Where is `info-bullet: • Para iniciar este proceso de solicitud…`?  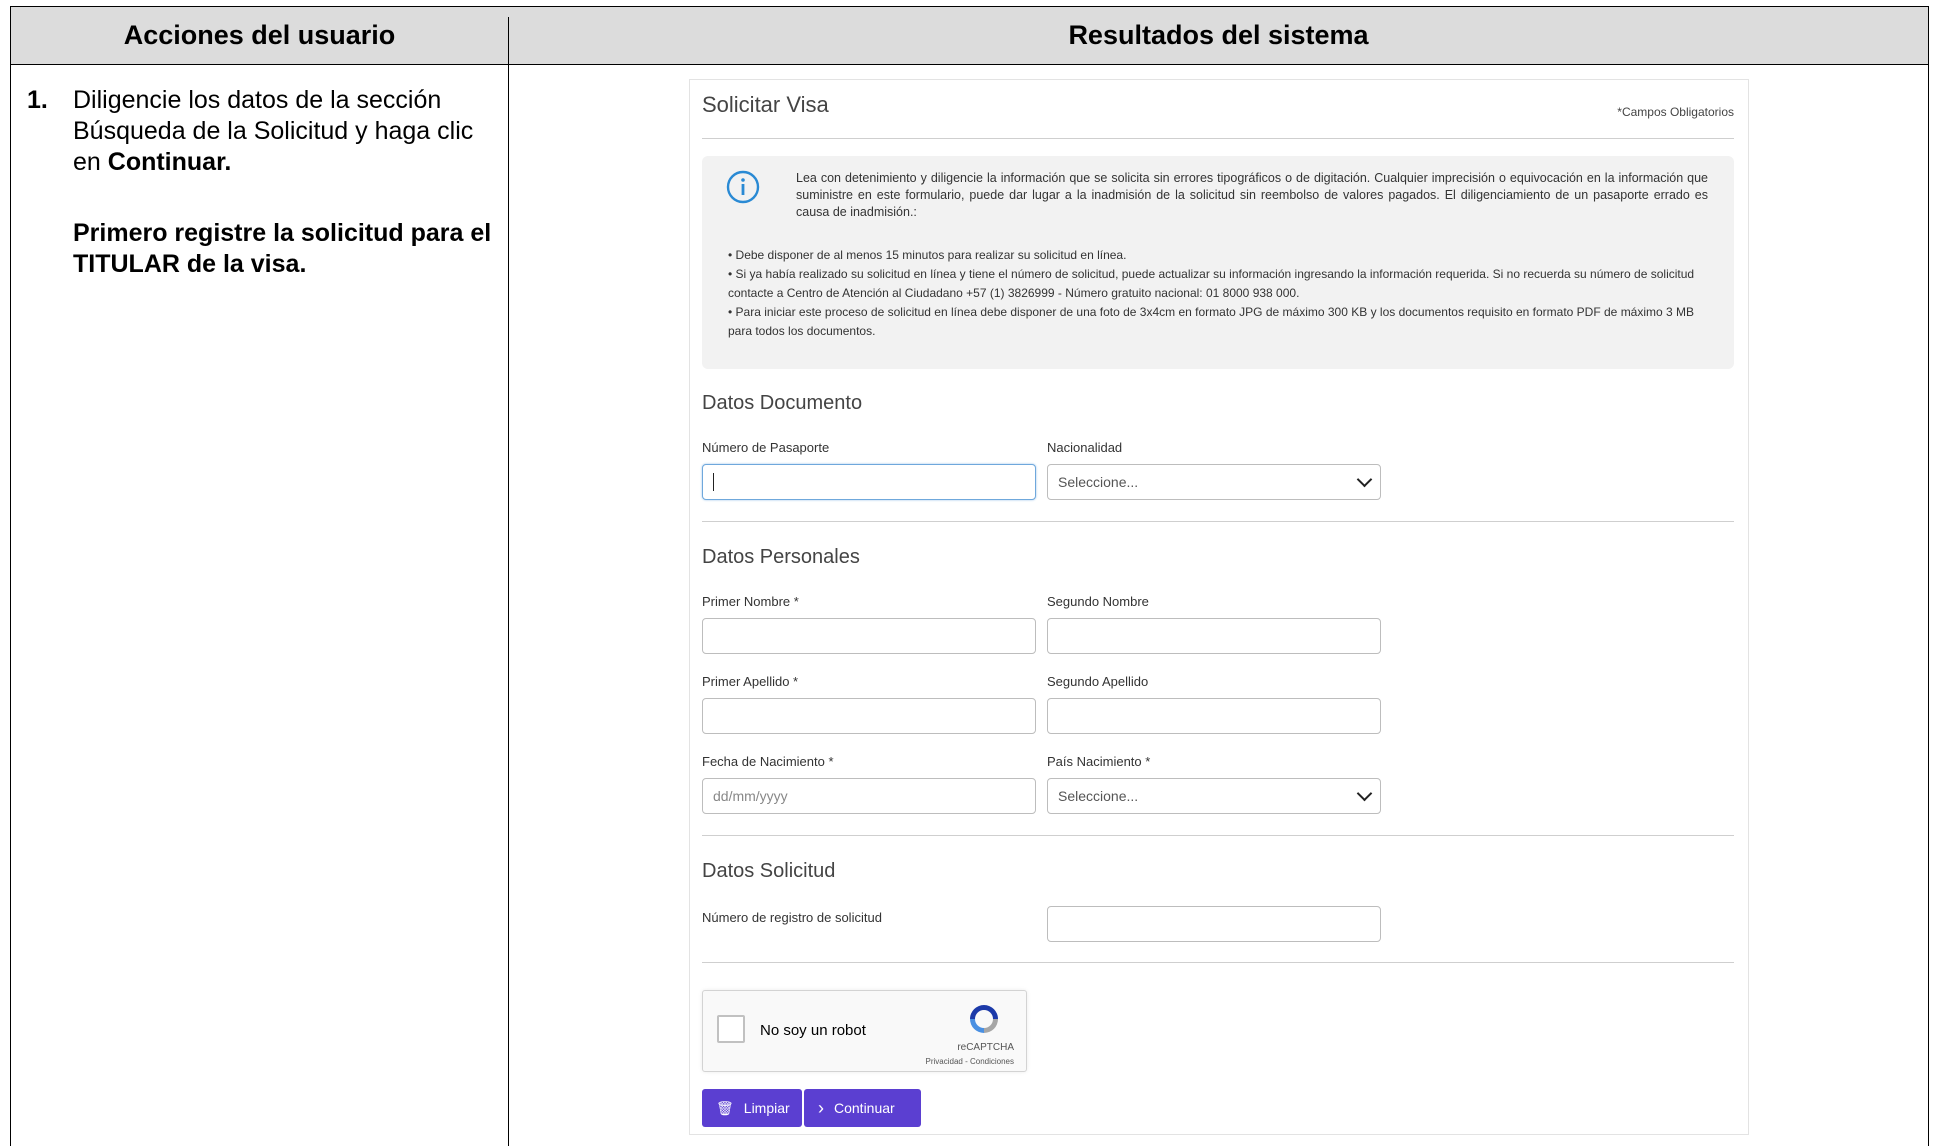
info-bullet: • Para iniciar este proceso de solicitud… is located at coordinates (1211, 321).